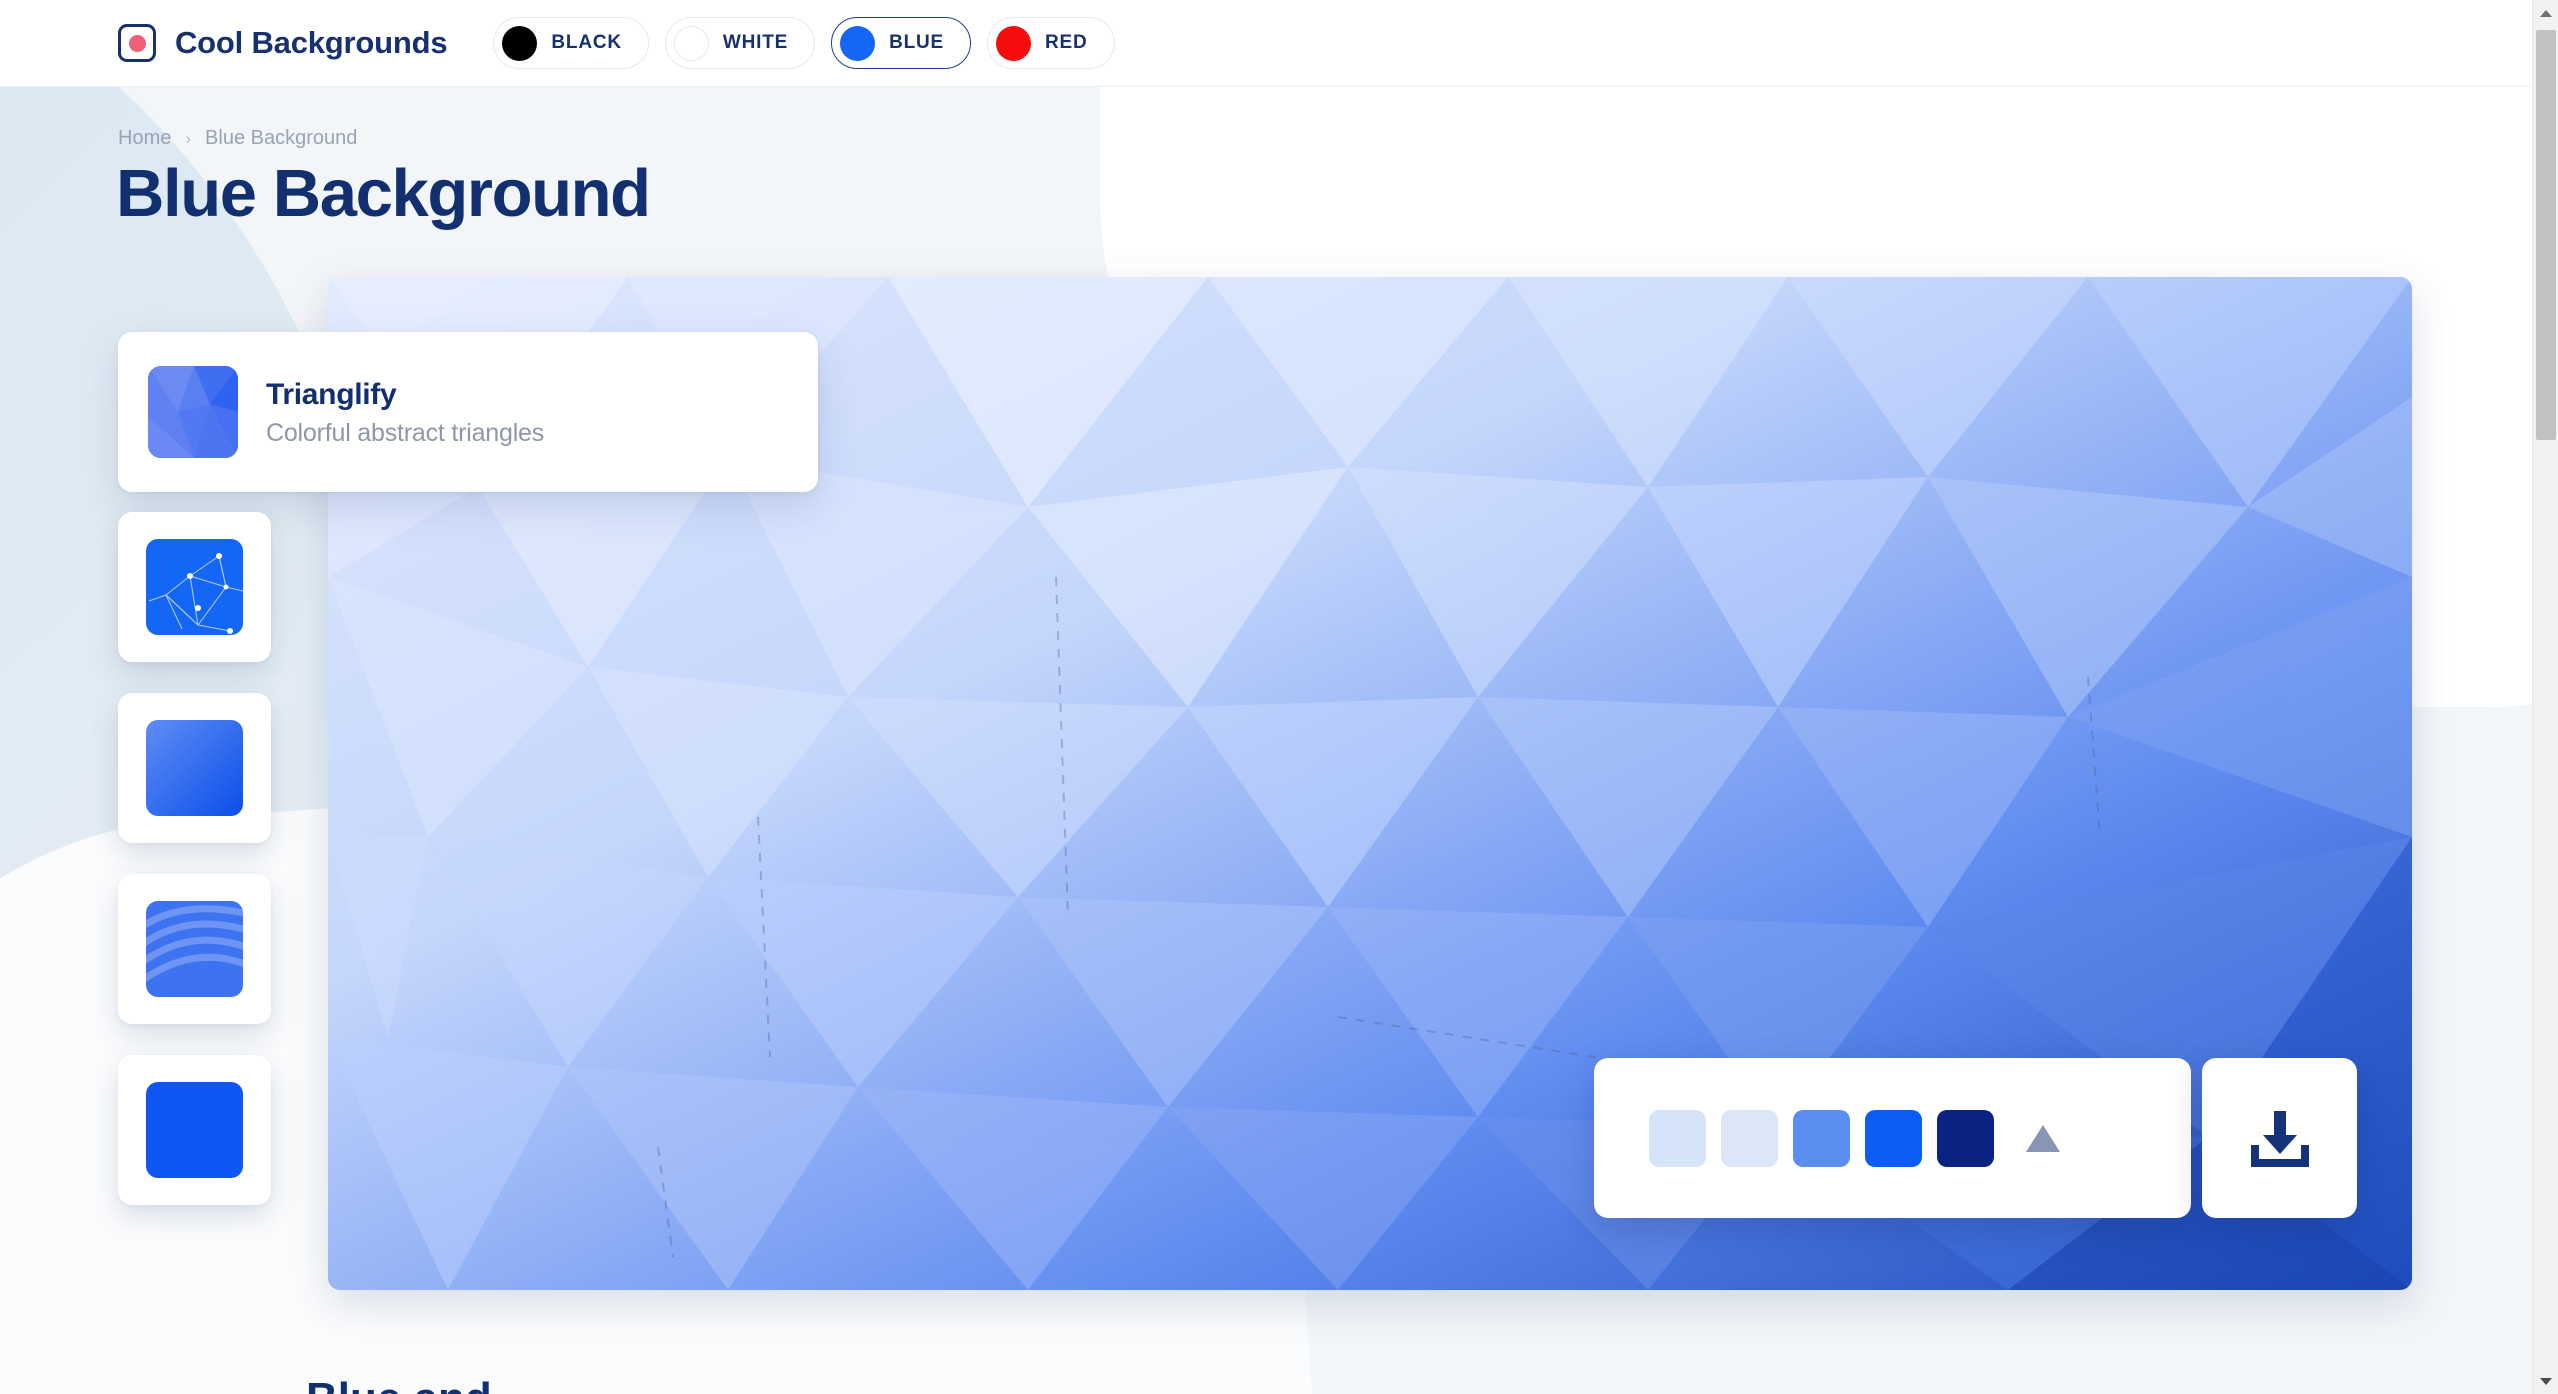 The image size is (2558, 1394). Describe the element at coordinates (1014, 43) in the screenshot. I see `color-dot-red` at that location.